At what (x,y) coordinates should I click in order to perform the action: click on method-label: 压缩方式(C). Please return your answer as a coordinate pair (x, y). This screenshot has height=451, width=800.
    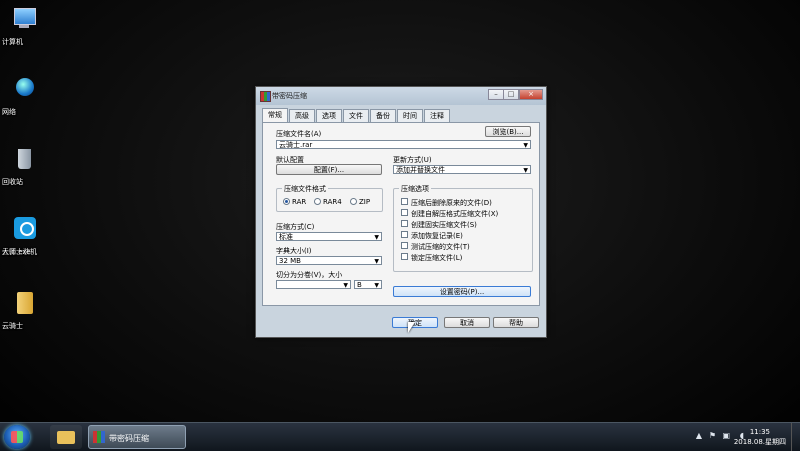
    Looking at the image, I should click on (295, 227).